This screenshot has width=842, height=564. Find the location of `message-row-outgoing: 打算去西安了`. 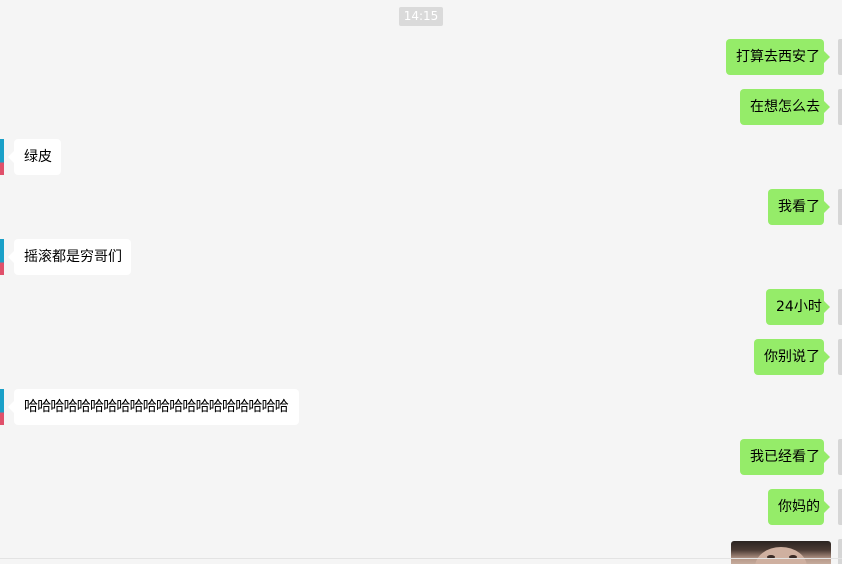

message-row-outgoing: 打算去西安了 is located at coordinates (421, 57).